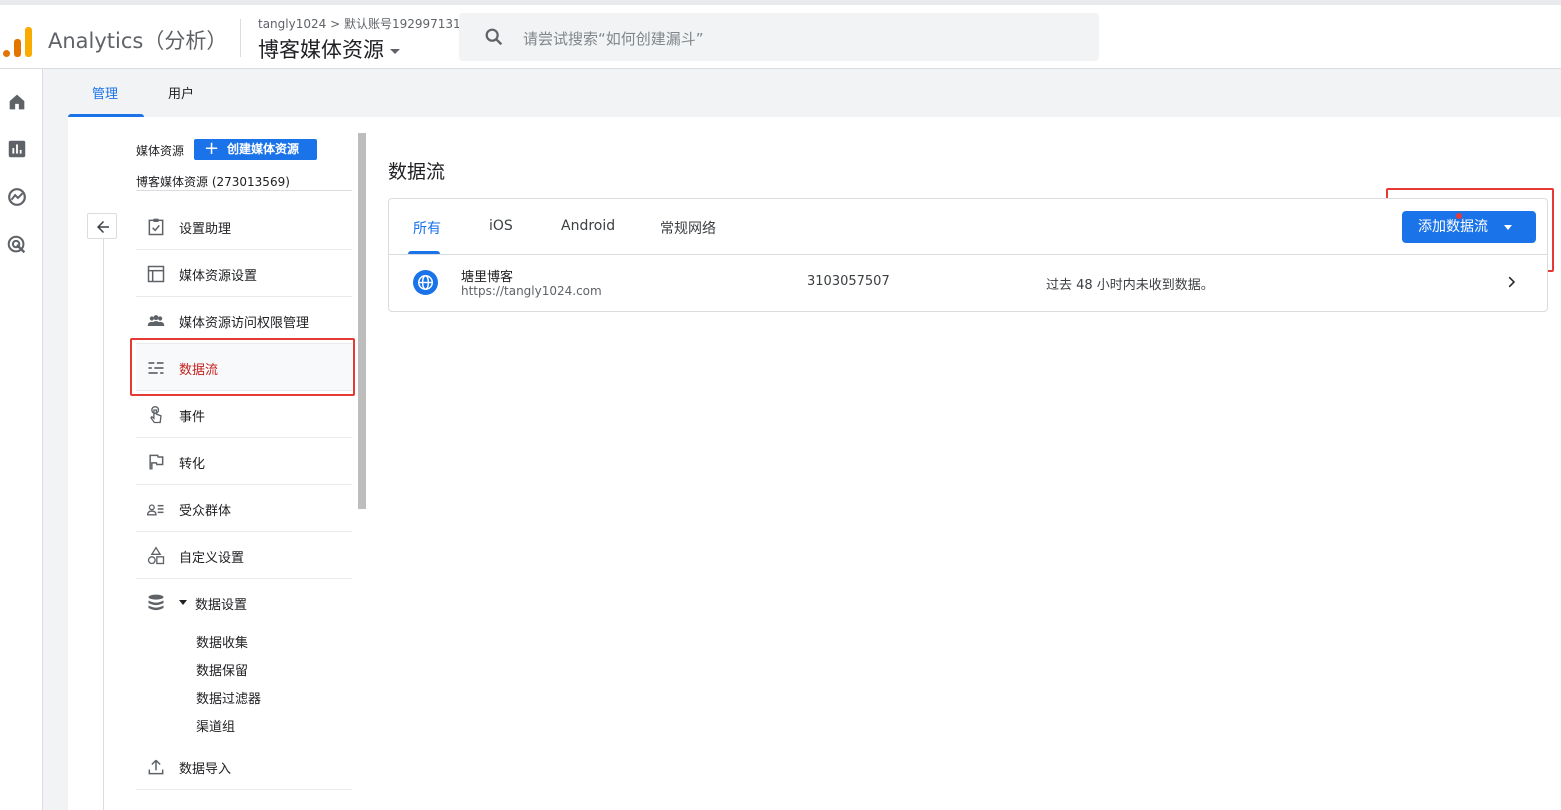  I want to click on database-icon, so click(156, 602).